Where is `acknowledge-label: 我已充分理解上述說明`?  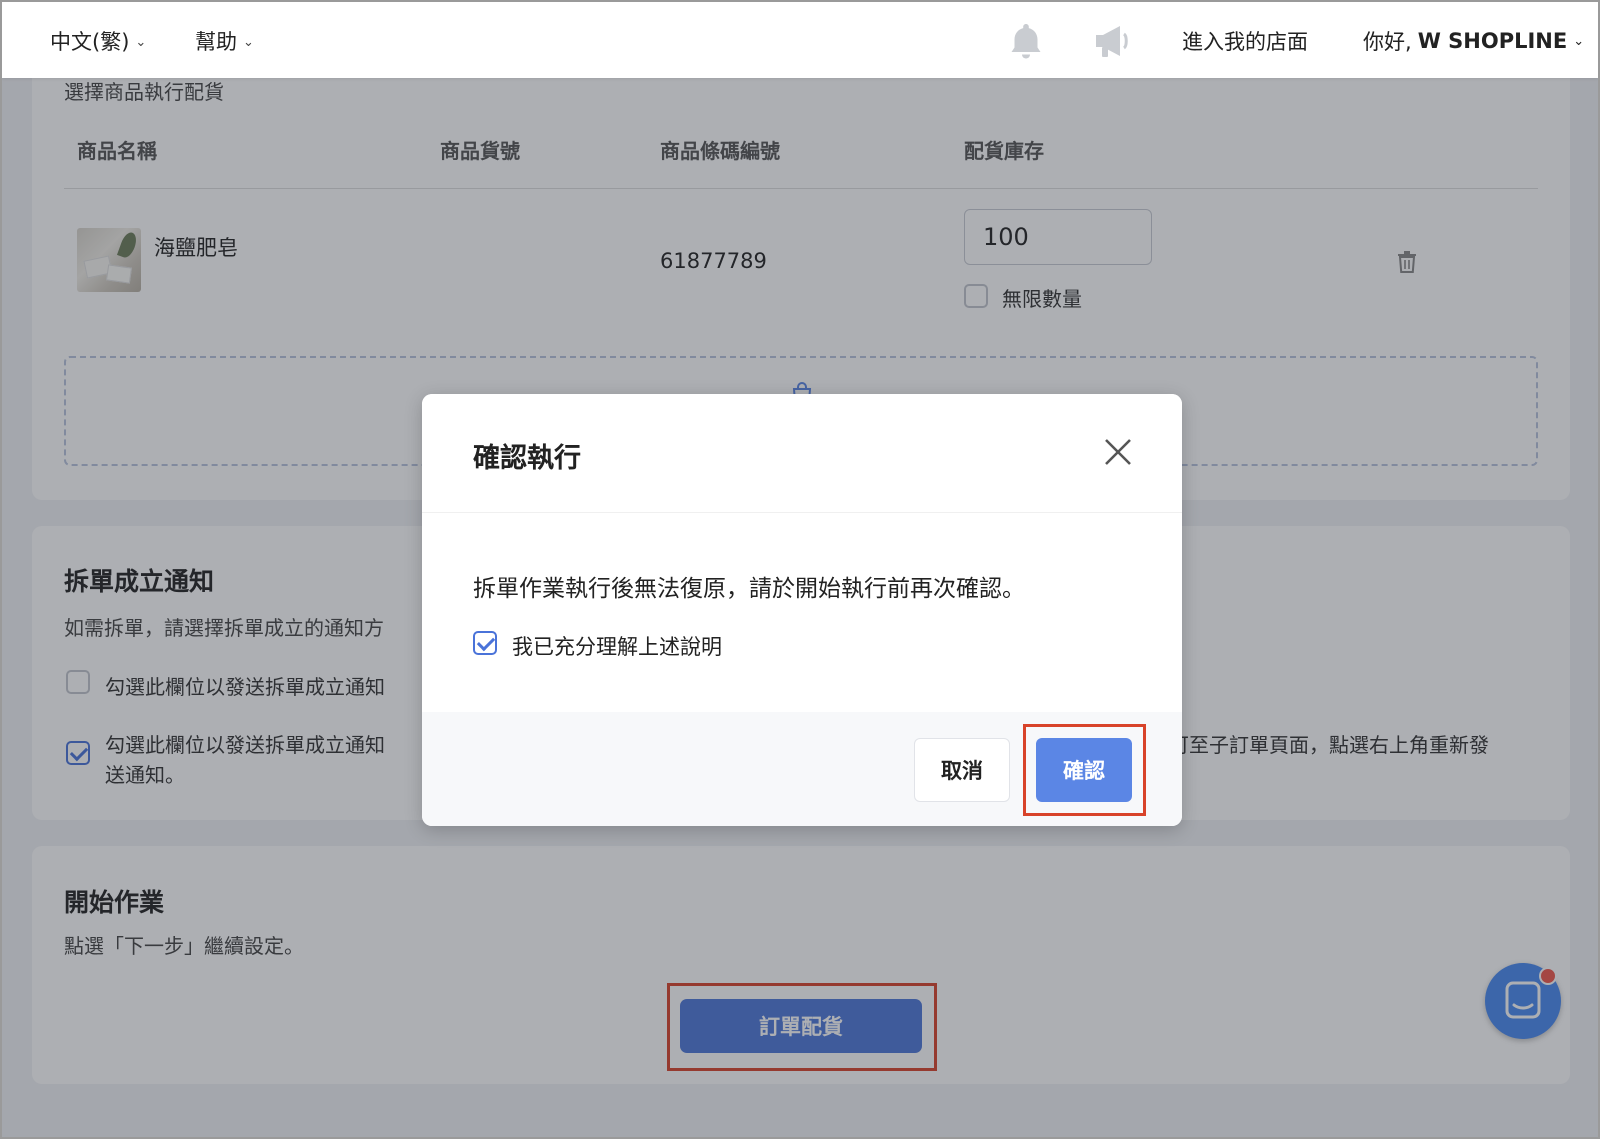 acknowledge-label: 我已充分理解上述說明 is located at coordinates (617, 647).